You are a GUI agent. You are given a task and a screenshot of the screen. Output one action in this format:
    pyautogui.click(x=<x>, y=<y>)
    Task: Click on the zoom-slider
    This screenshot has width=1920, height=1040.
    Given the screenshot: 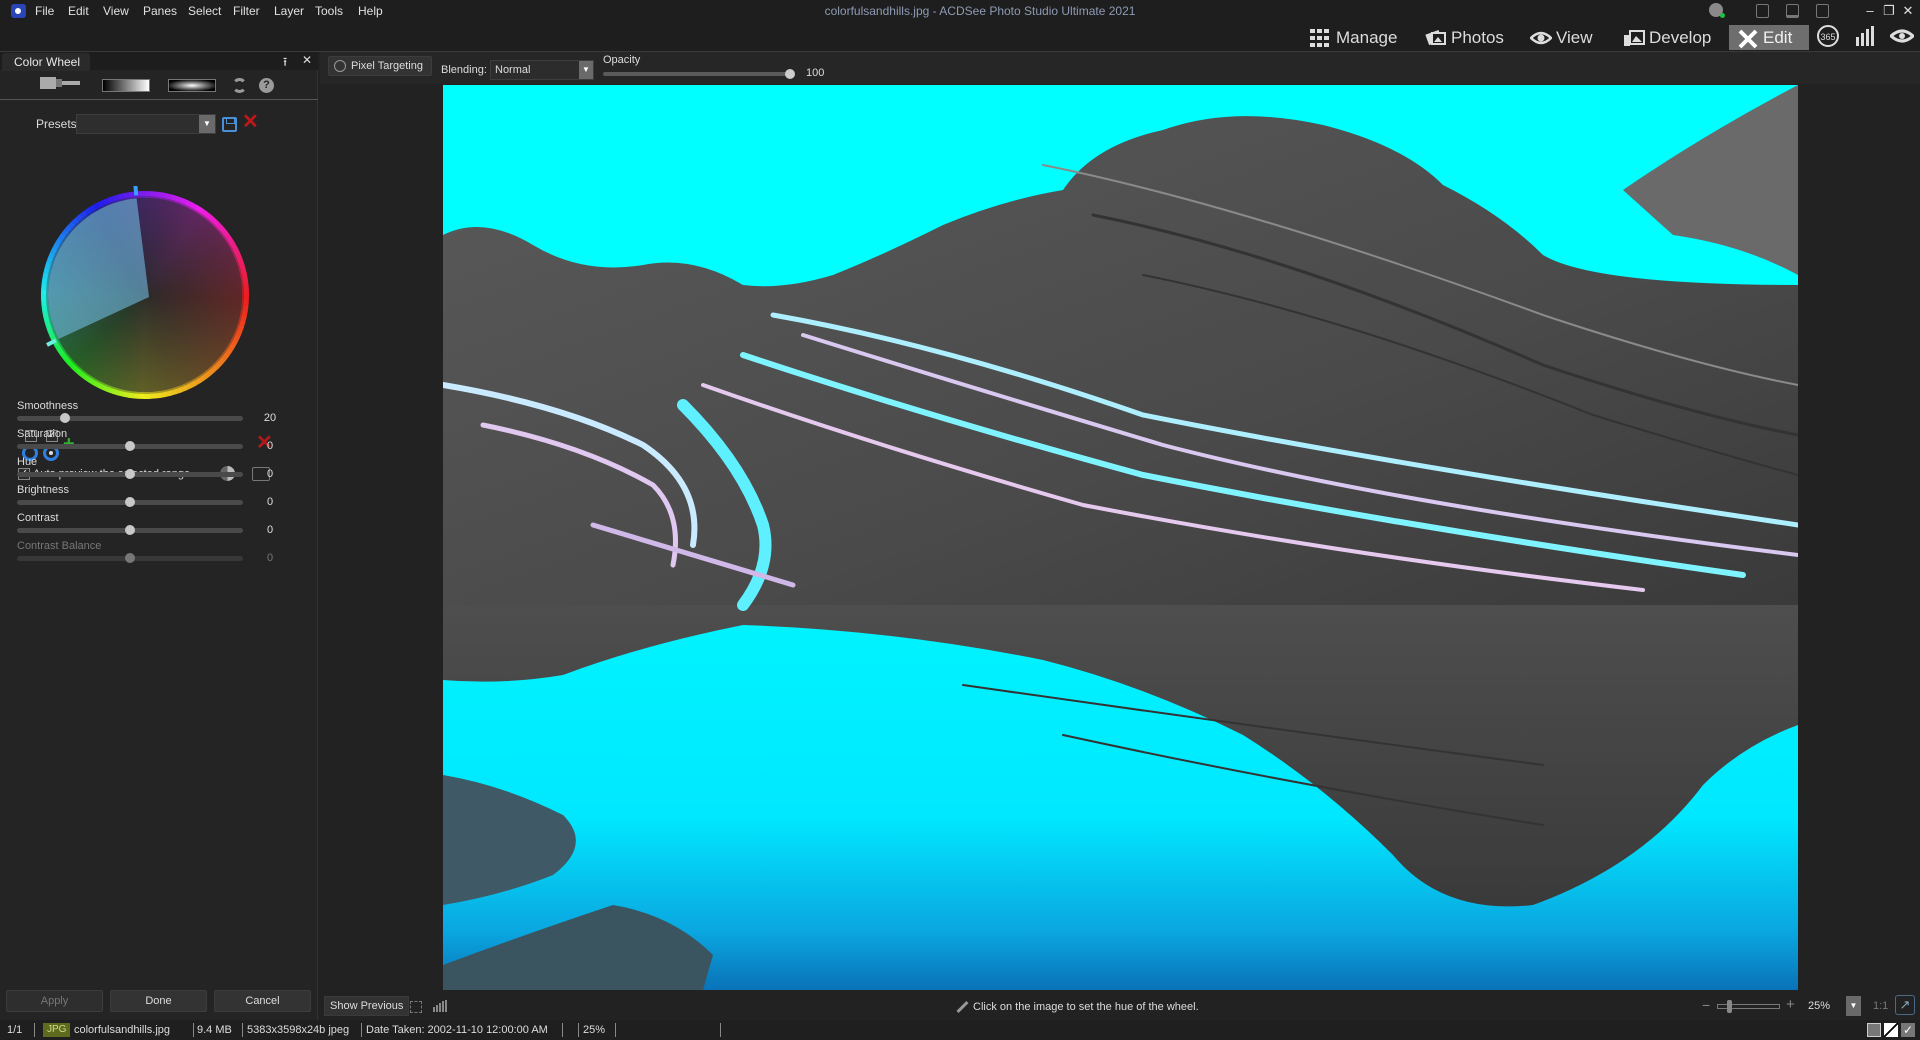 What is the action you would take?
    pyautogui.click(x=1748, y=1006)
    